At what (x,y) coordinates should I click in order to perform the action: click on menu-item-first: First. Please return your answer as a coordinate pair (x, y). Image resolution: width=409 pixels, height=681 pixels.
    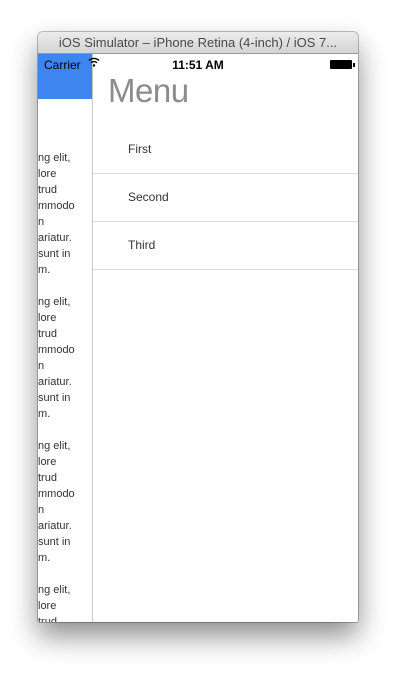
    Looking at the image, I should click on (225, 150).